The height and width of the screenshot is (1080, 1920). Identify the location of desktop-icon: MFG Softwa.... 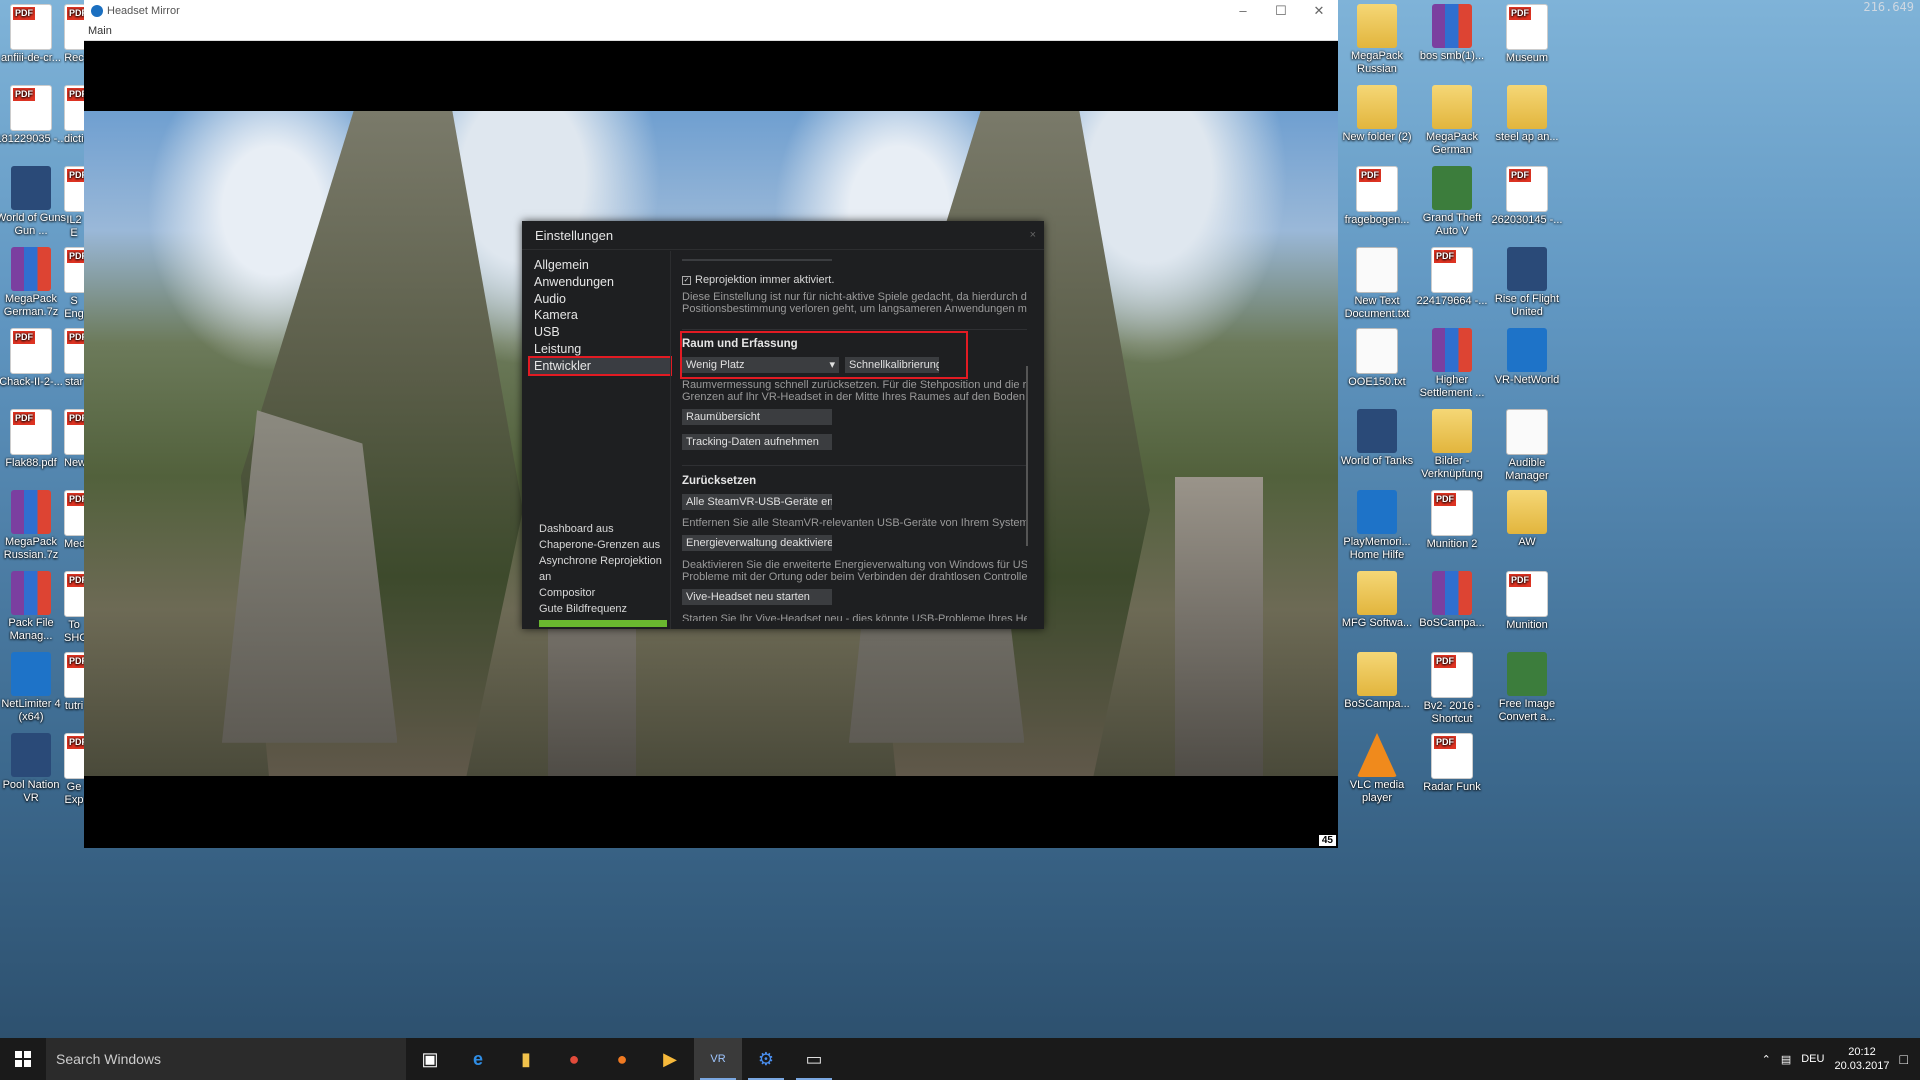
(1377, 600).